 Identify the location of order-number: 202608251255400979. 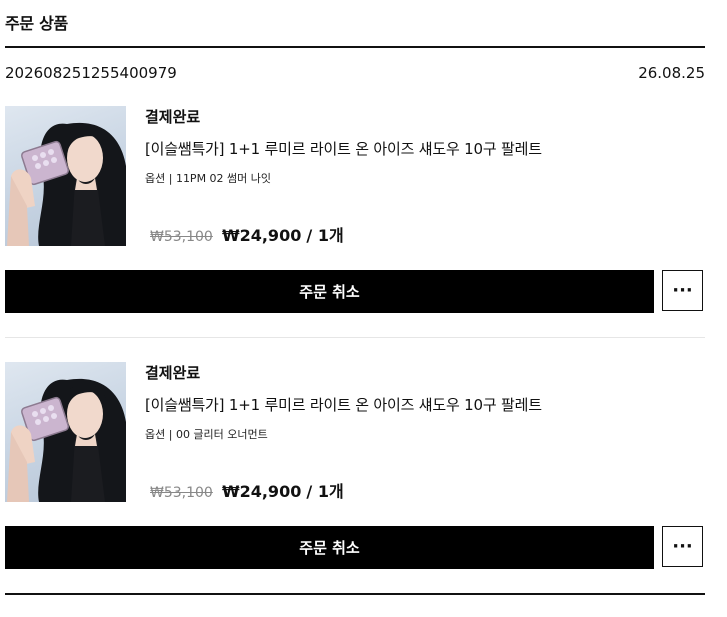
(91, 73).